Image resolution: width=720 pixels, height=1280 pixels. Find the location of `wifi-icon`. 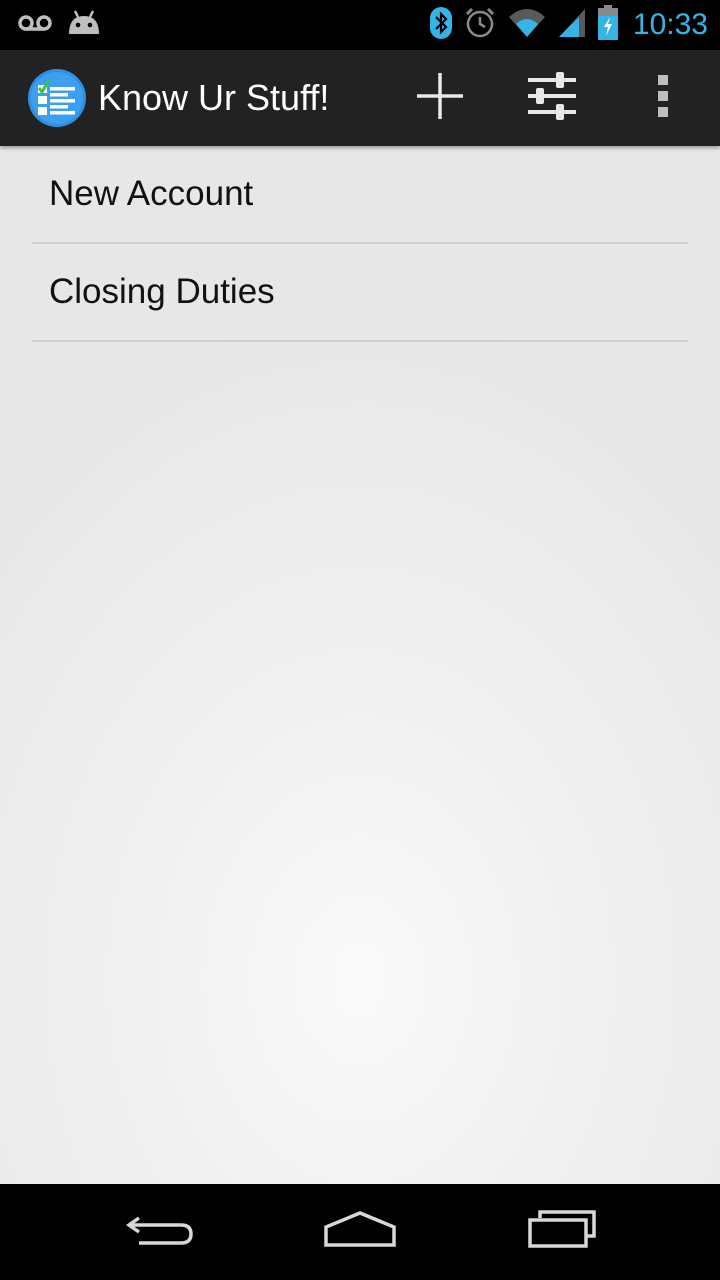

wifi-icon is located at coordinates (527, 25).